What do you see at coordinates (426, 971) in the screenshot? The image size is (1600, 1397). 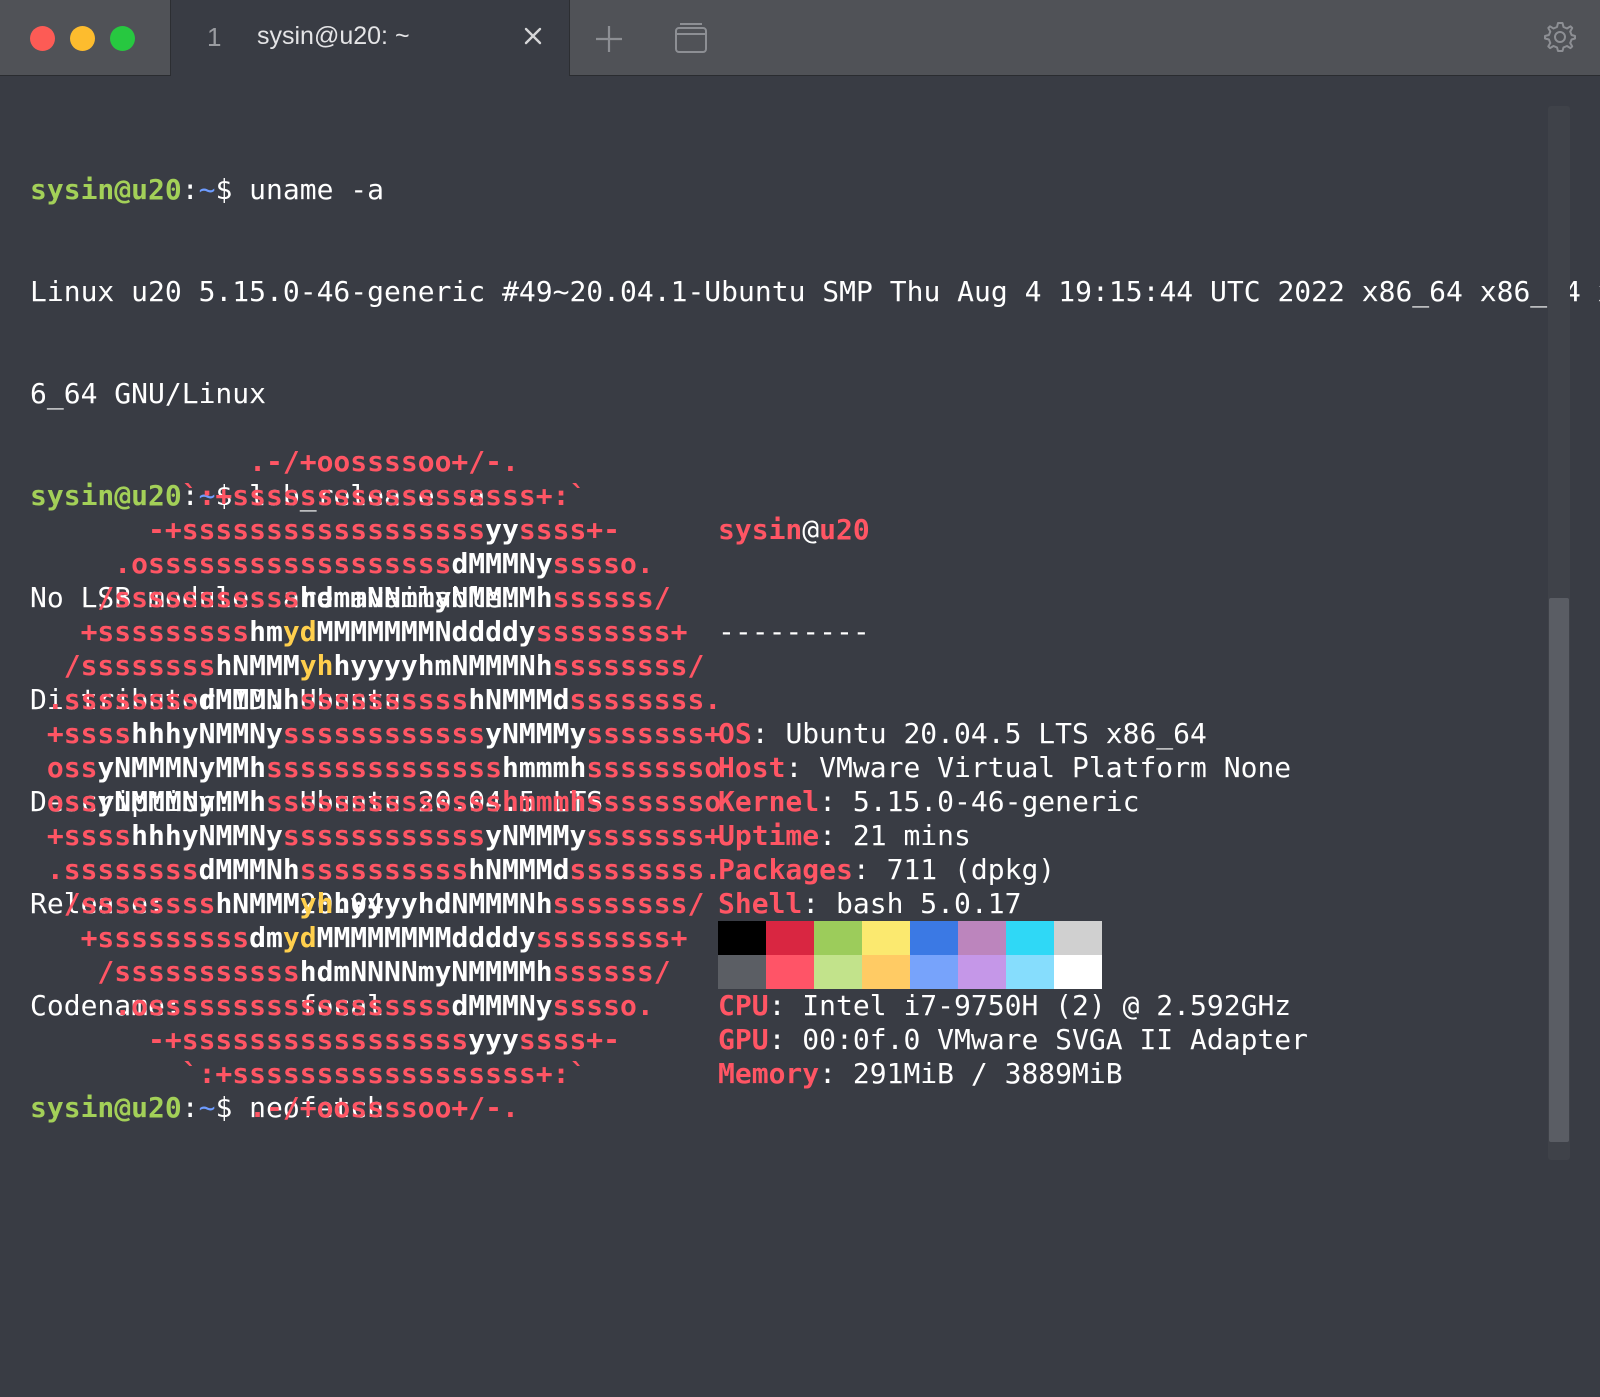 I see `ascii-art-segment: hdmNNNNmyNMMMMh` at bounding box center [426, 971].